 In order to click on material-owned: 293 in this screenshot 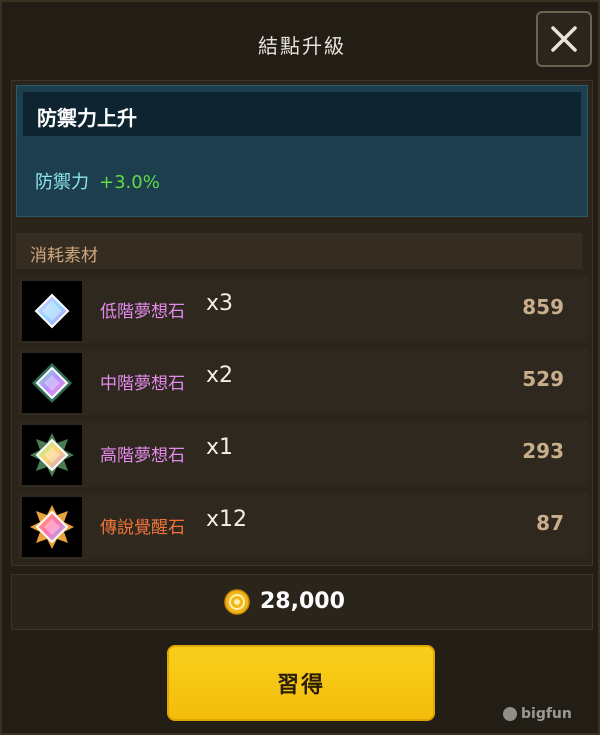, I will do `click(543, 451)`.